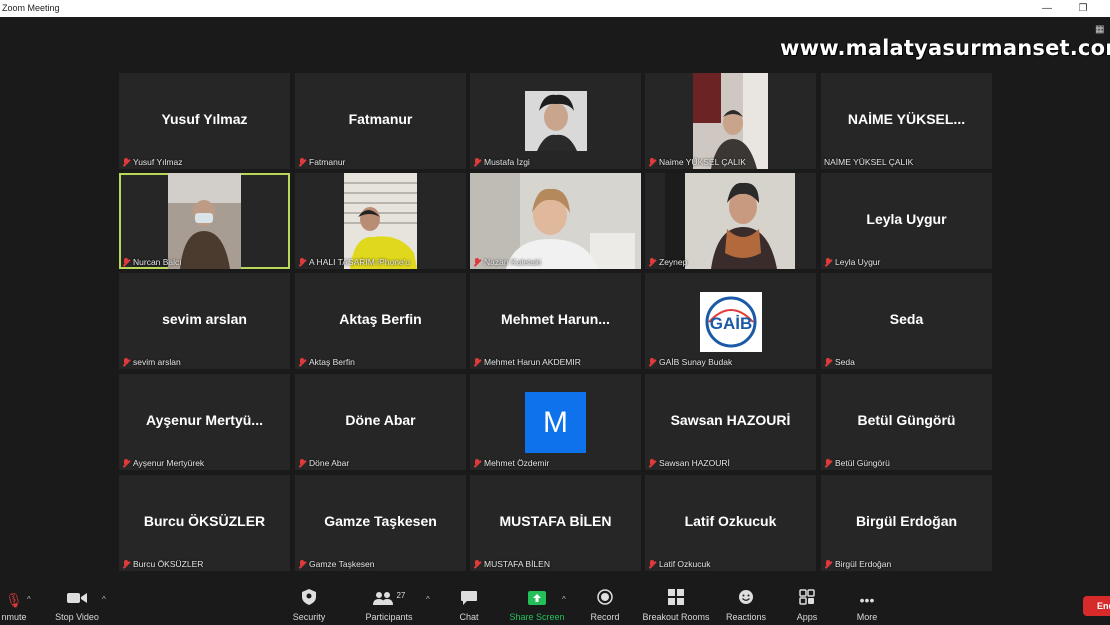 The image size is (1110, 625). What do you see at coordinates (555, 221) in the screenshot?
I see `participant-tile: Nazan Kaletaki` at bounding box center [555, 221].